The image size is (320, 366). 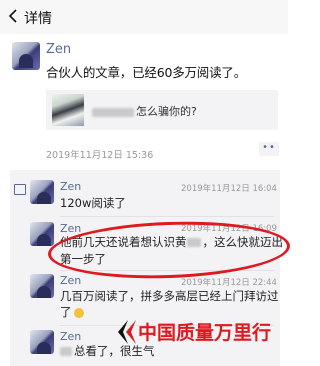 What do you see at coordinates (78, 312) in the screenshot?
I see `emoji-icon` at bounding box center [78, 312].